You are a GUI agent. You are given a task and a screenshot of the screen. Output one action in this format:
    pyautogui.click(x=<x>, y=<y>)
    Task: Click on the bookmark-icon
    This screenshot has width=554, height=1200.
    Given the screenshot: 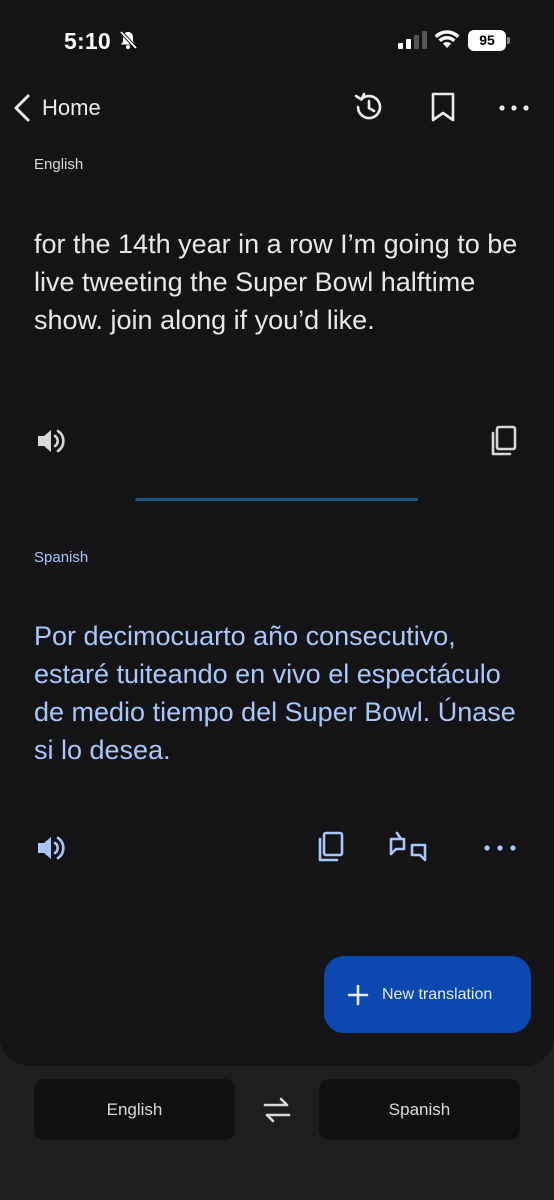 What is the action you would take?
    pyautogui.click(x=443, y=107)
    